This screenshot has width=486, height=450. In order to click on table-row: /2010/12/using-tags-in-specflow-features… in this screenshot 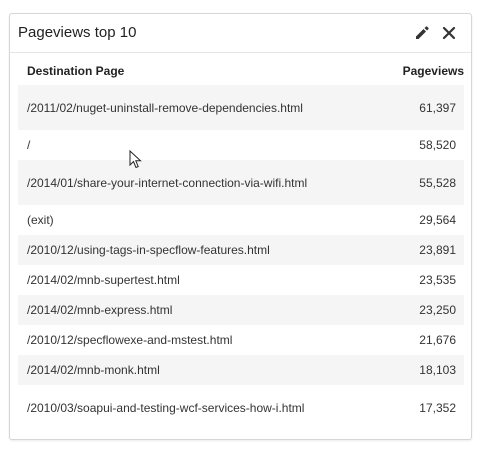, I will do `click(241, 250)`.